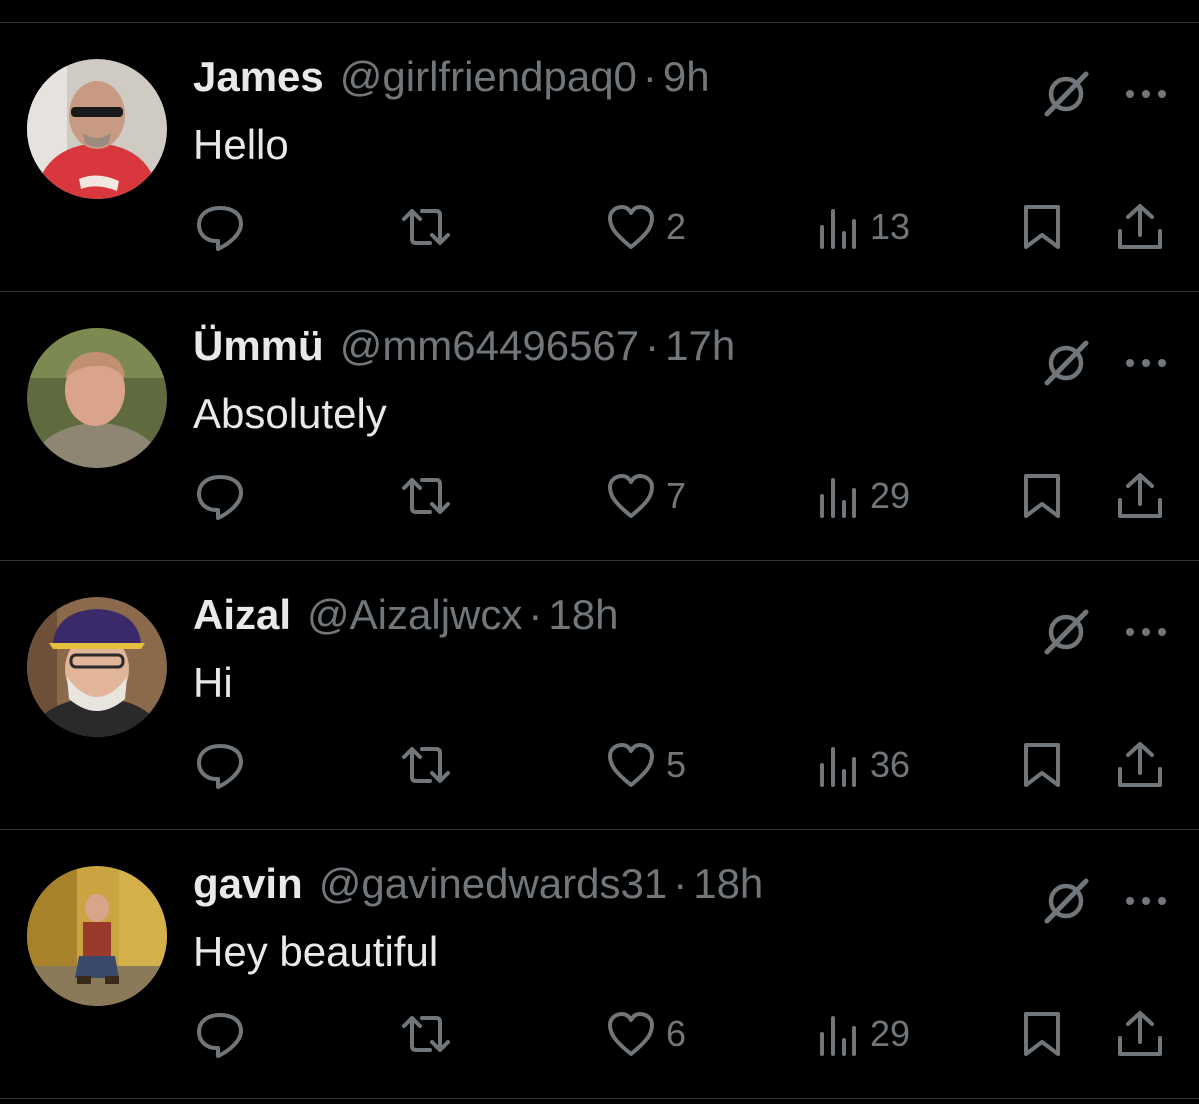 The height and width of the screenshot is (1104, 1199). I want to click on like-count: 6, so click(676, 1033).